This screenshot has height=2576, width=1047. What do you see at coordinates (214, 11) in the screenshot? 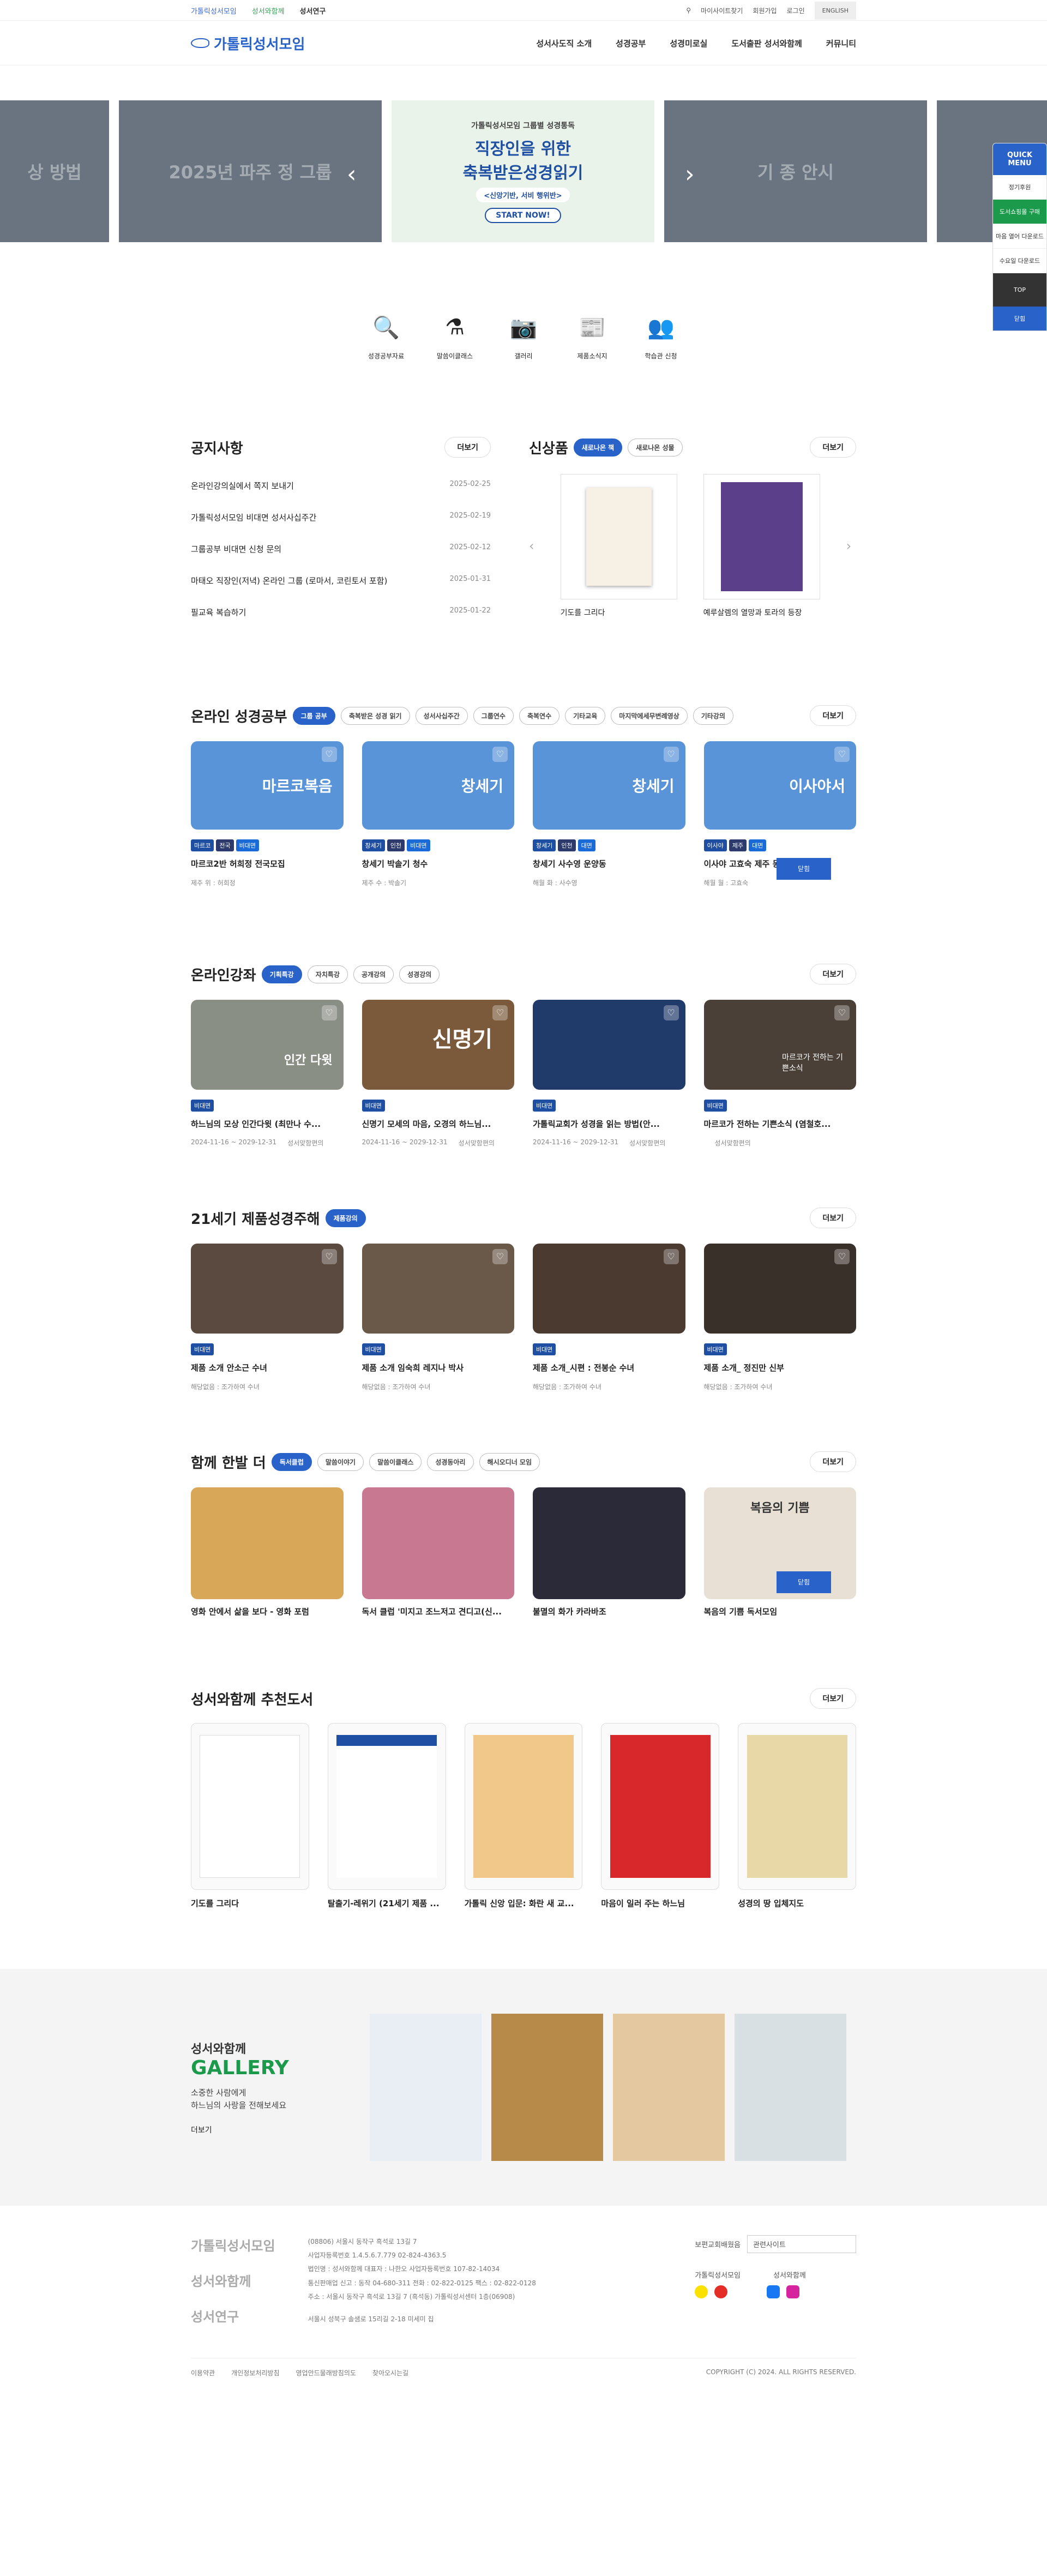
I see `site-link-1: 가톨릭성서모임` at bounding box center [214, 11].